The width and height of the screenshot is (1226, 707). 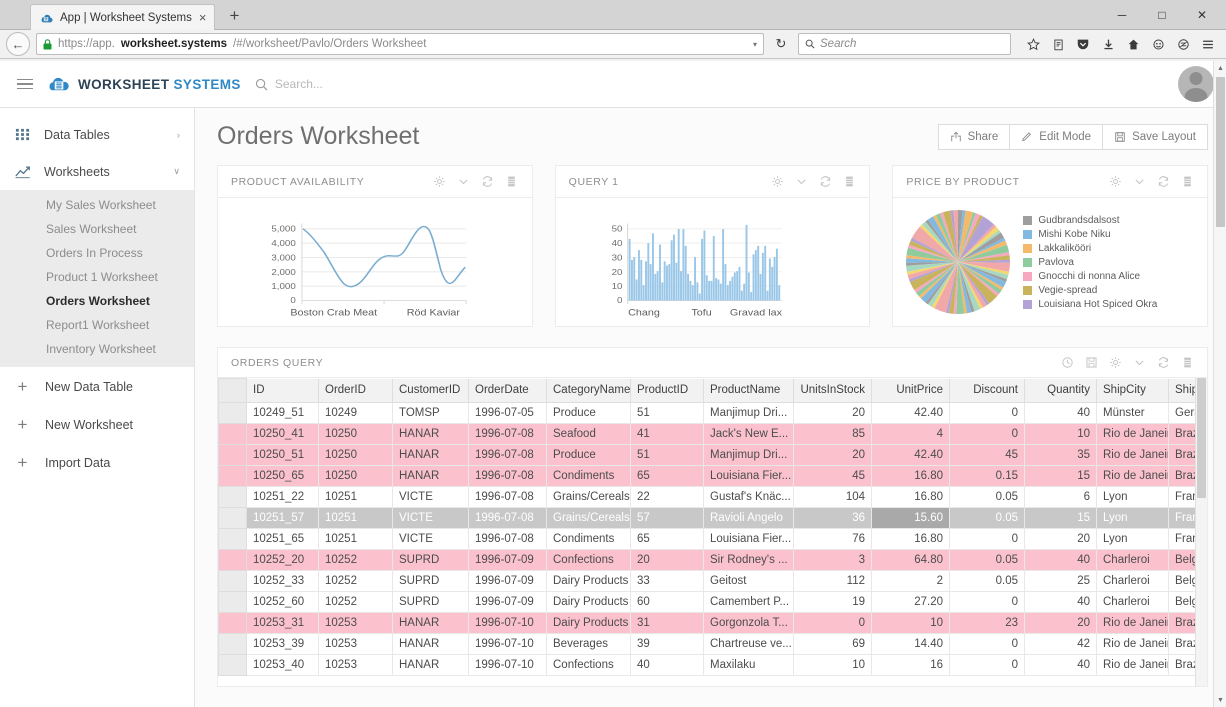 What do you see at coordinates (282, 665) in the screenshot?
I see `cell-id: 10253_40` at bounding box center [282, 665].